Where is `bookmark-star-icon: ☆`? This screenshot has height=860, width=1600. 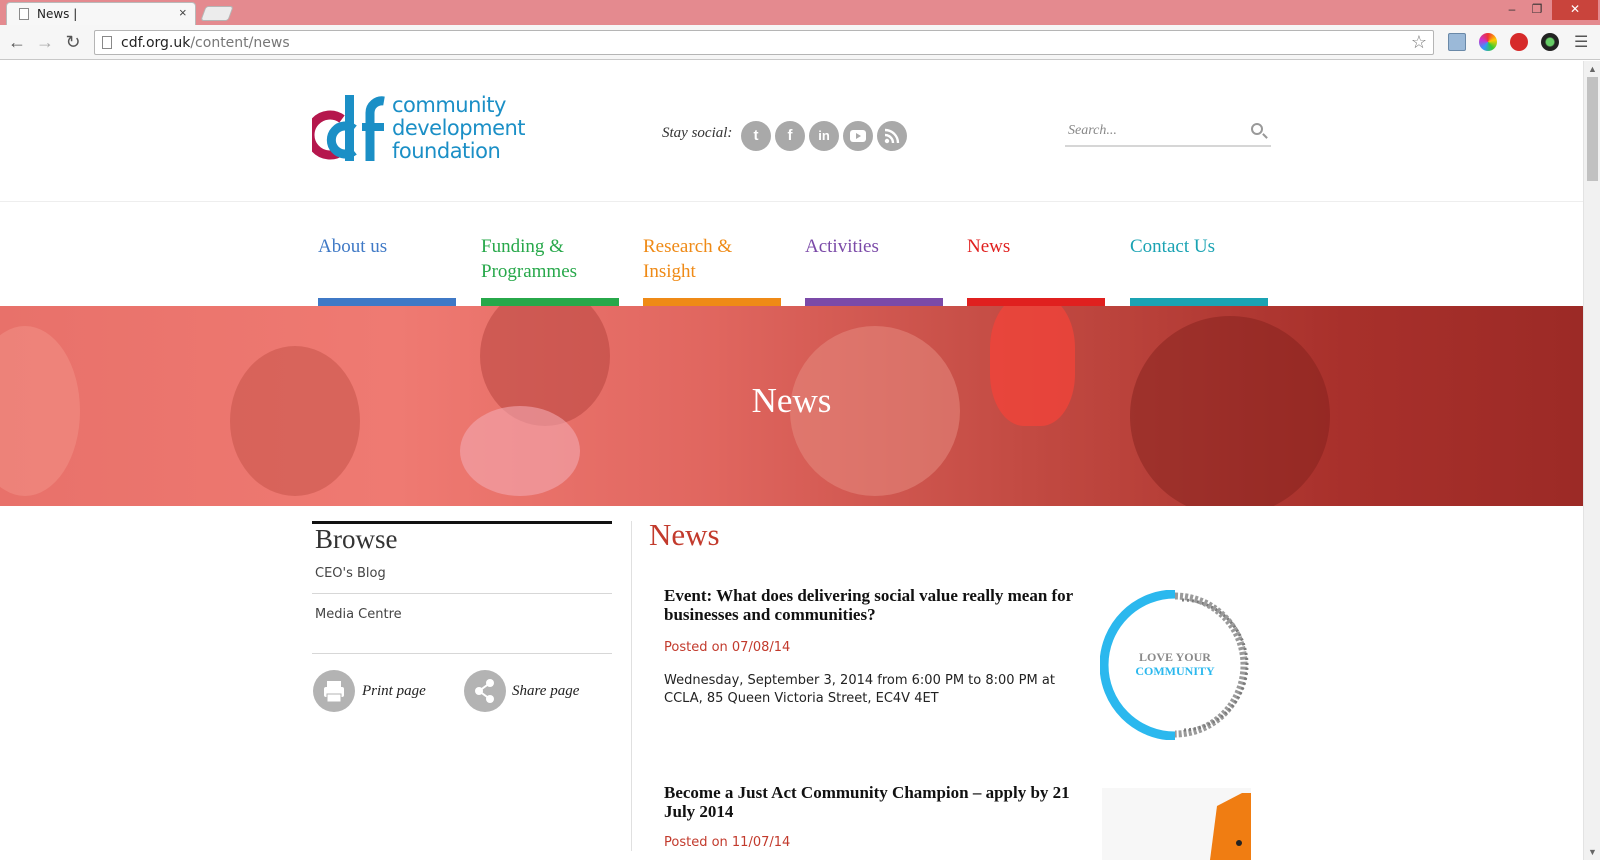
bookmark-star-icon: ☆ is located at coordinates (1419, 42).